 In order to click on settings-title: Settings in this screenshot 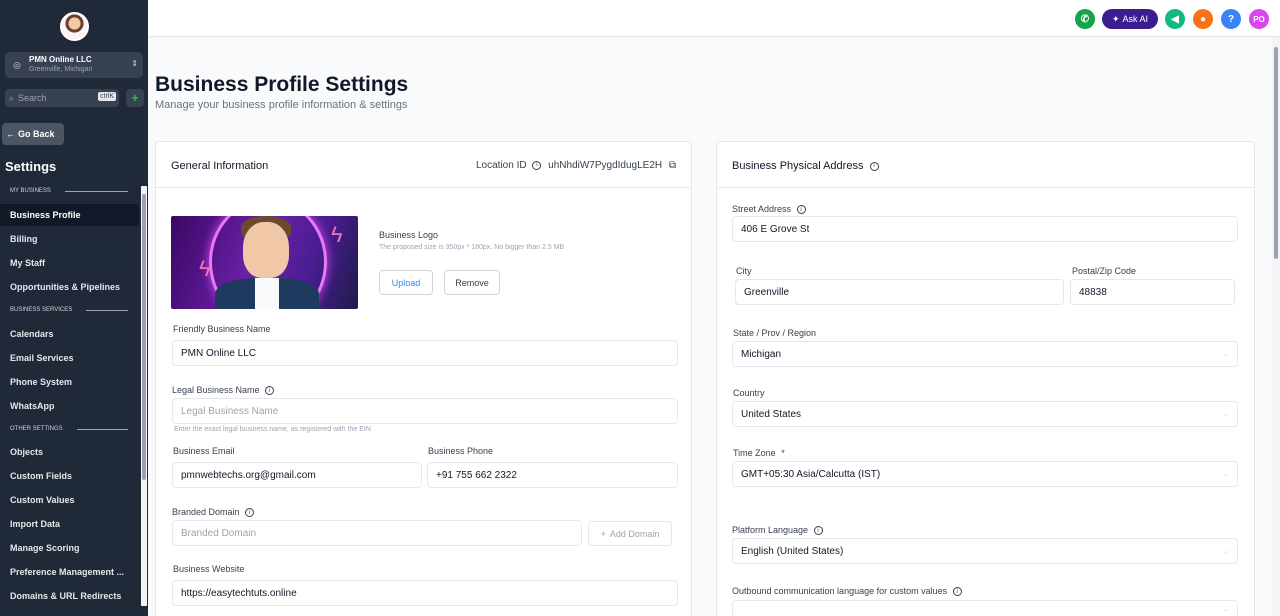, I will do `click(31, 166)`.